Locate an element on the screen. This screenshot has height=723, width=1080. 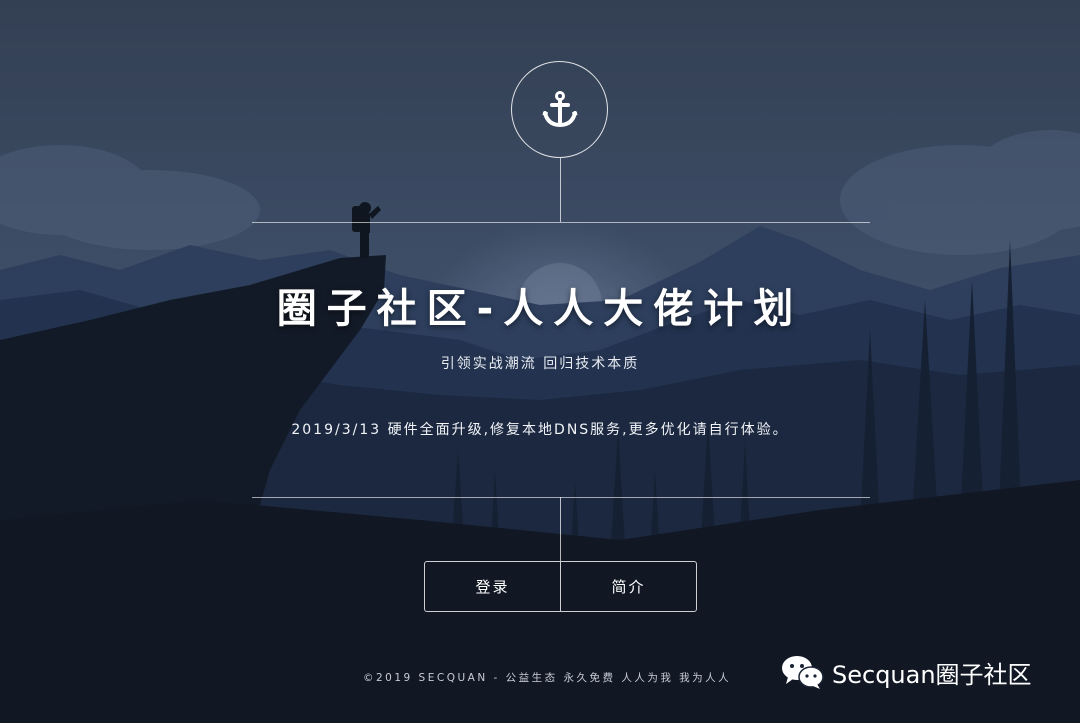
divider-top is located at coordinates (561, 222).